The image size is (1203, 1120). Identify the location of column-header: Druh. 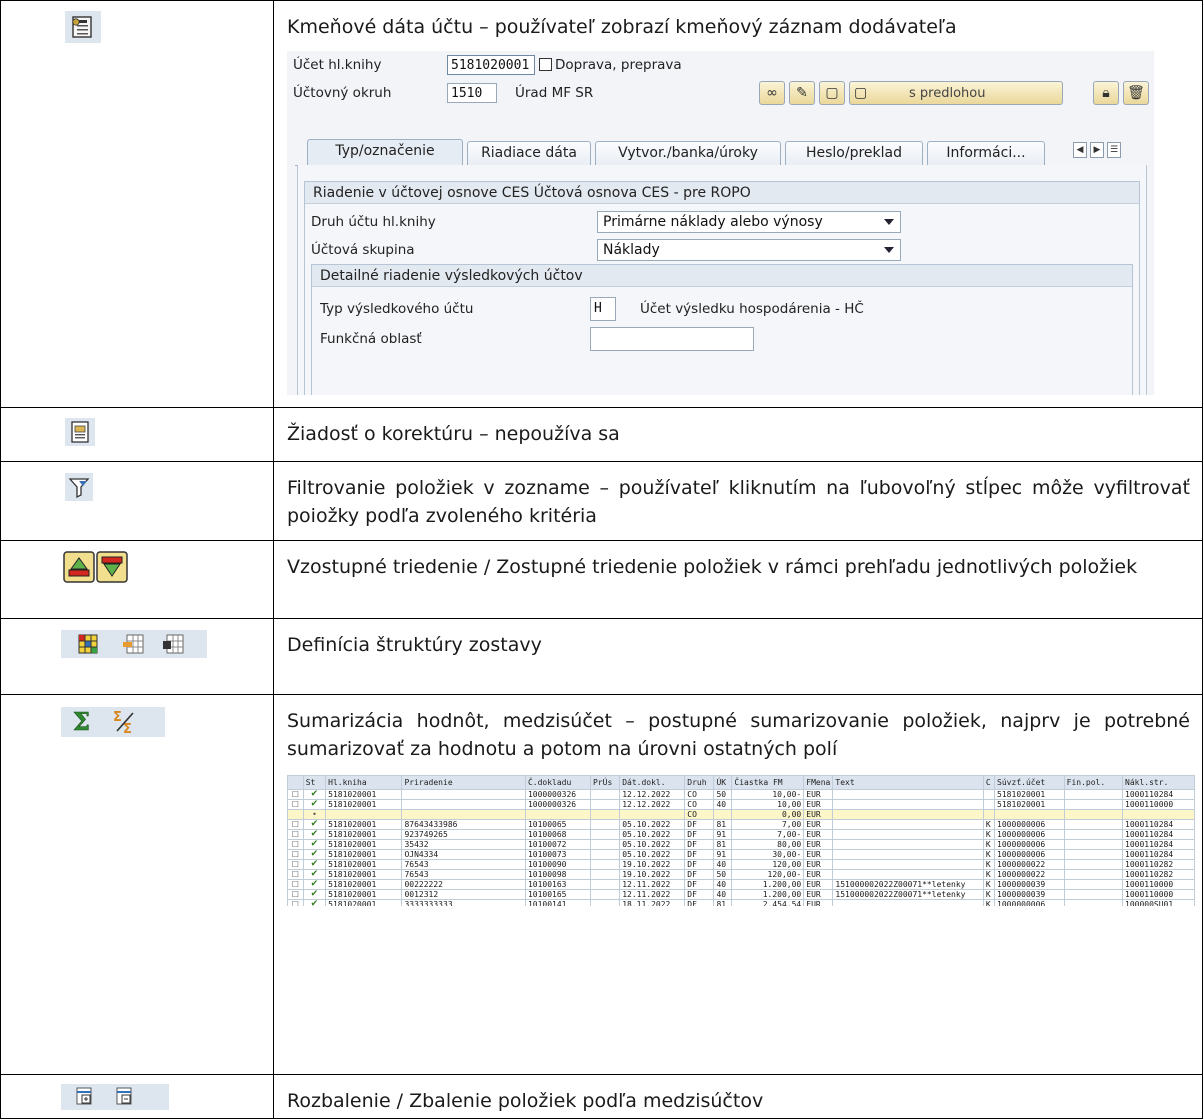
(699, 782).